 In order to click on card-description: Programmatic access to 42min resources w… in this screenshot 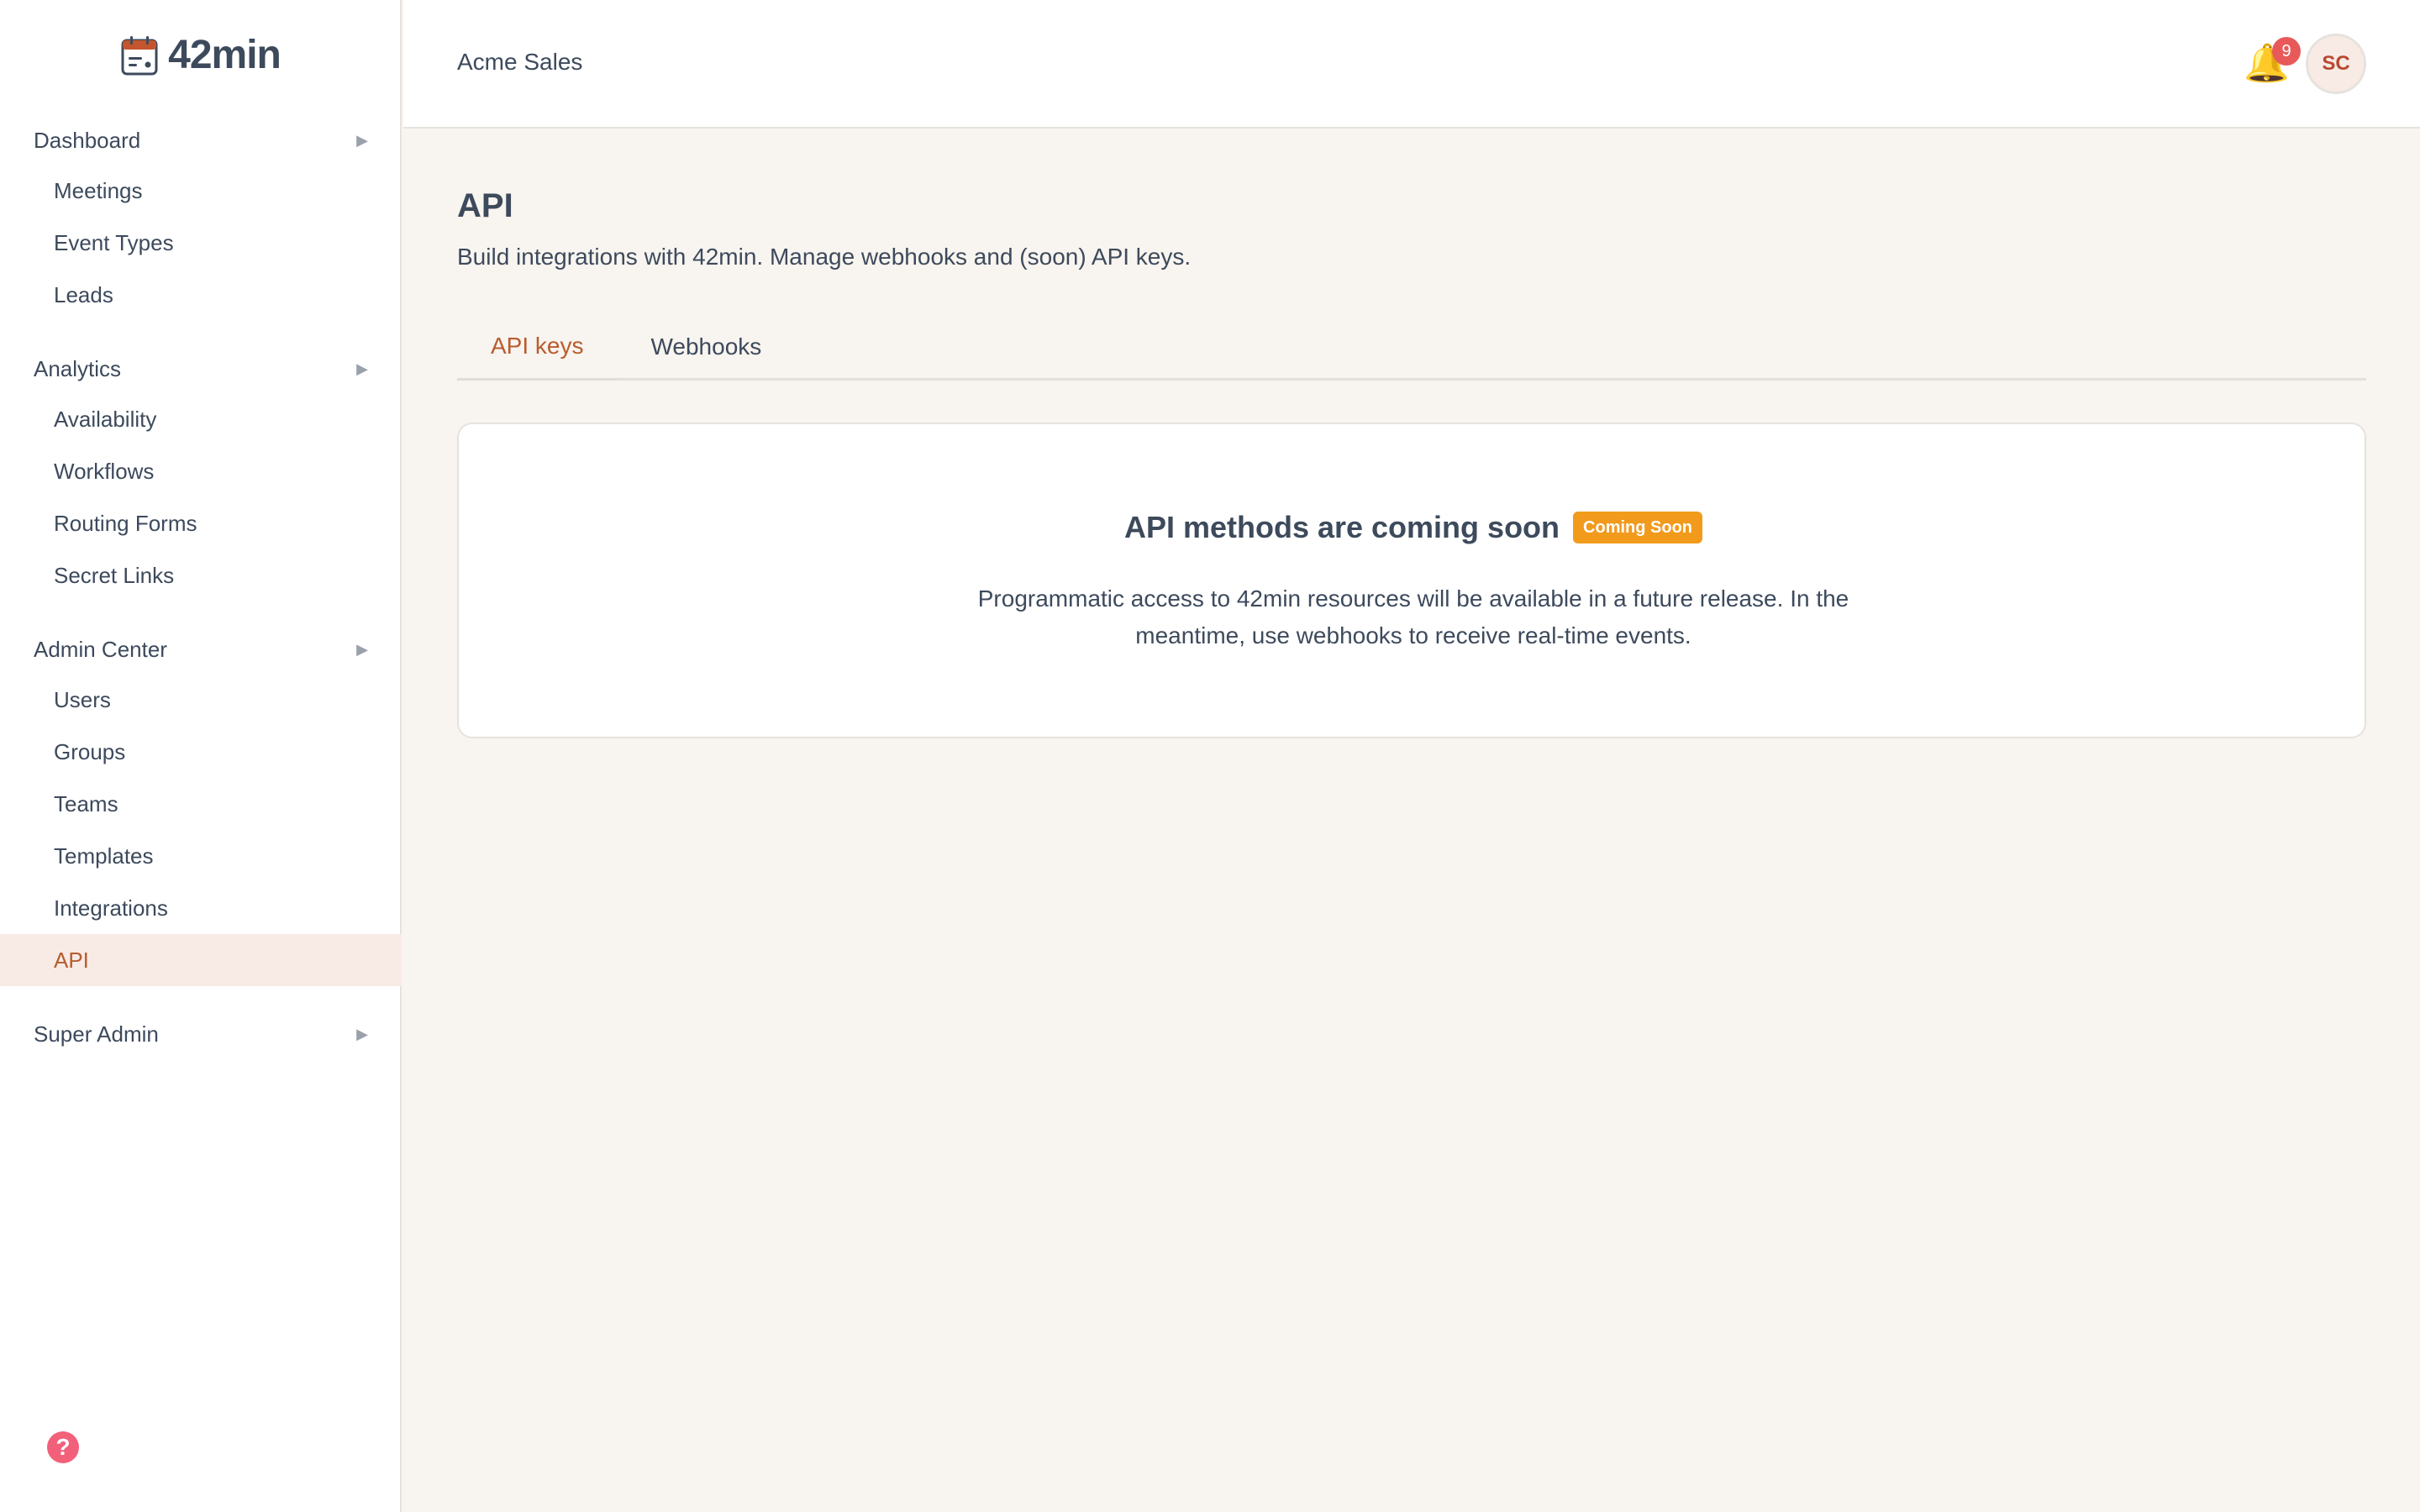, I will do `click(1413, 616)`.